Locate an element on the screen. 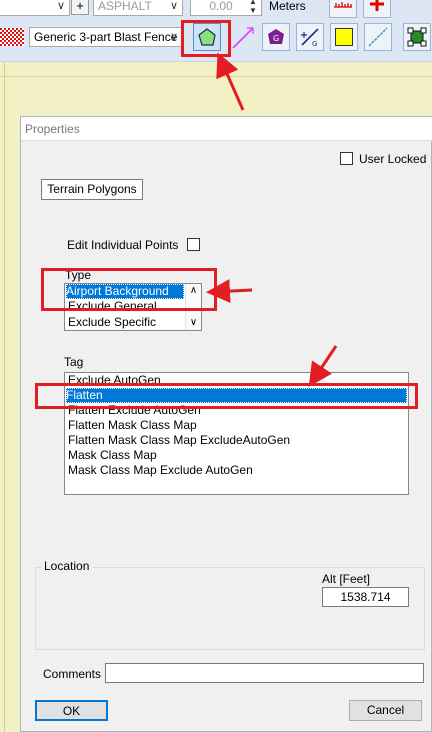 Image resolution: width=432 pixels, height=732 pixels. annotation-arrow-polygon-tool is located at coordinates (230, 81).